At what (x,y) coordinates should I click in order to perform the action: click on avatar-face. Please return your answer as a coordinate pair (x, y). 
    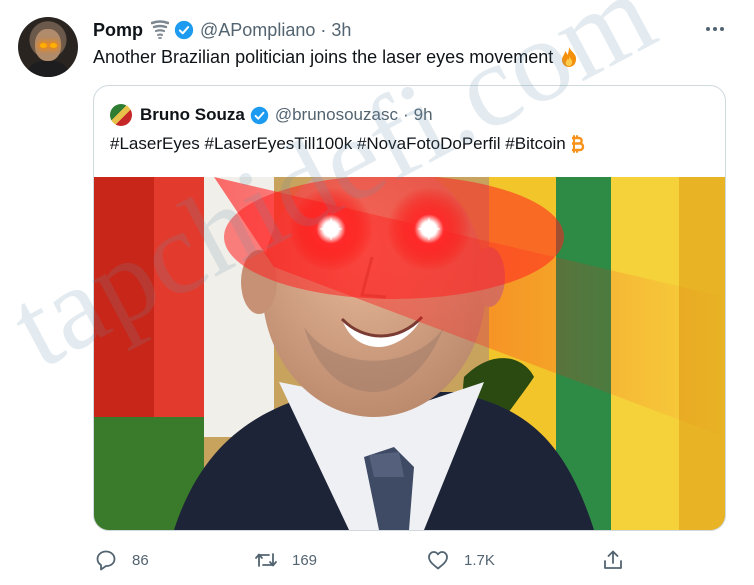
    Looking at the image, I should click on (48, 45).